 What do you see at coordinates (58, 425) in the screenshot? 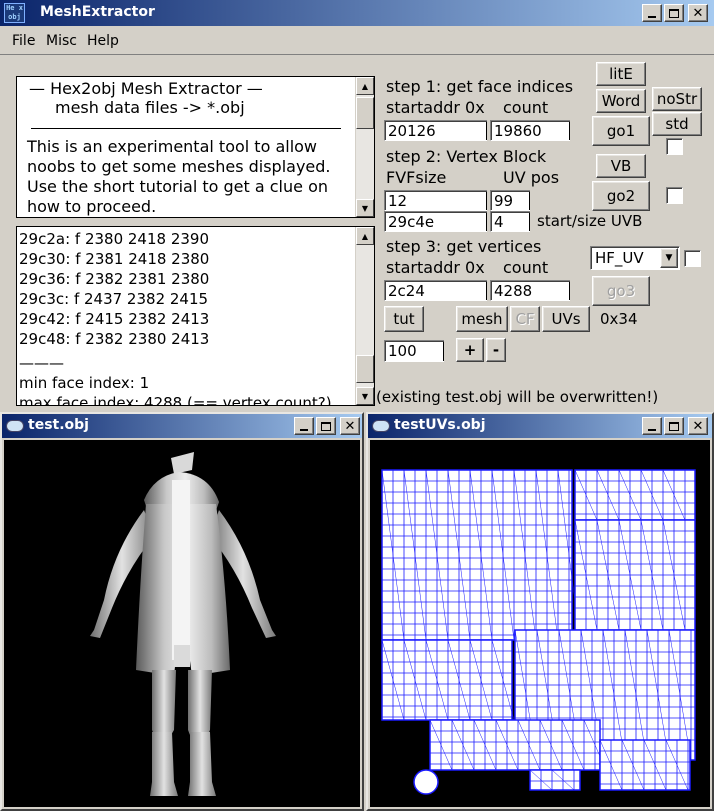
I see `mesh-preview-title: test.obj` at bounding box center [58, 425].